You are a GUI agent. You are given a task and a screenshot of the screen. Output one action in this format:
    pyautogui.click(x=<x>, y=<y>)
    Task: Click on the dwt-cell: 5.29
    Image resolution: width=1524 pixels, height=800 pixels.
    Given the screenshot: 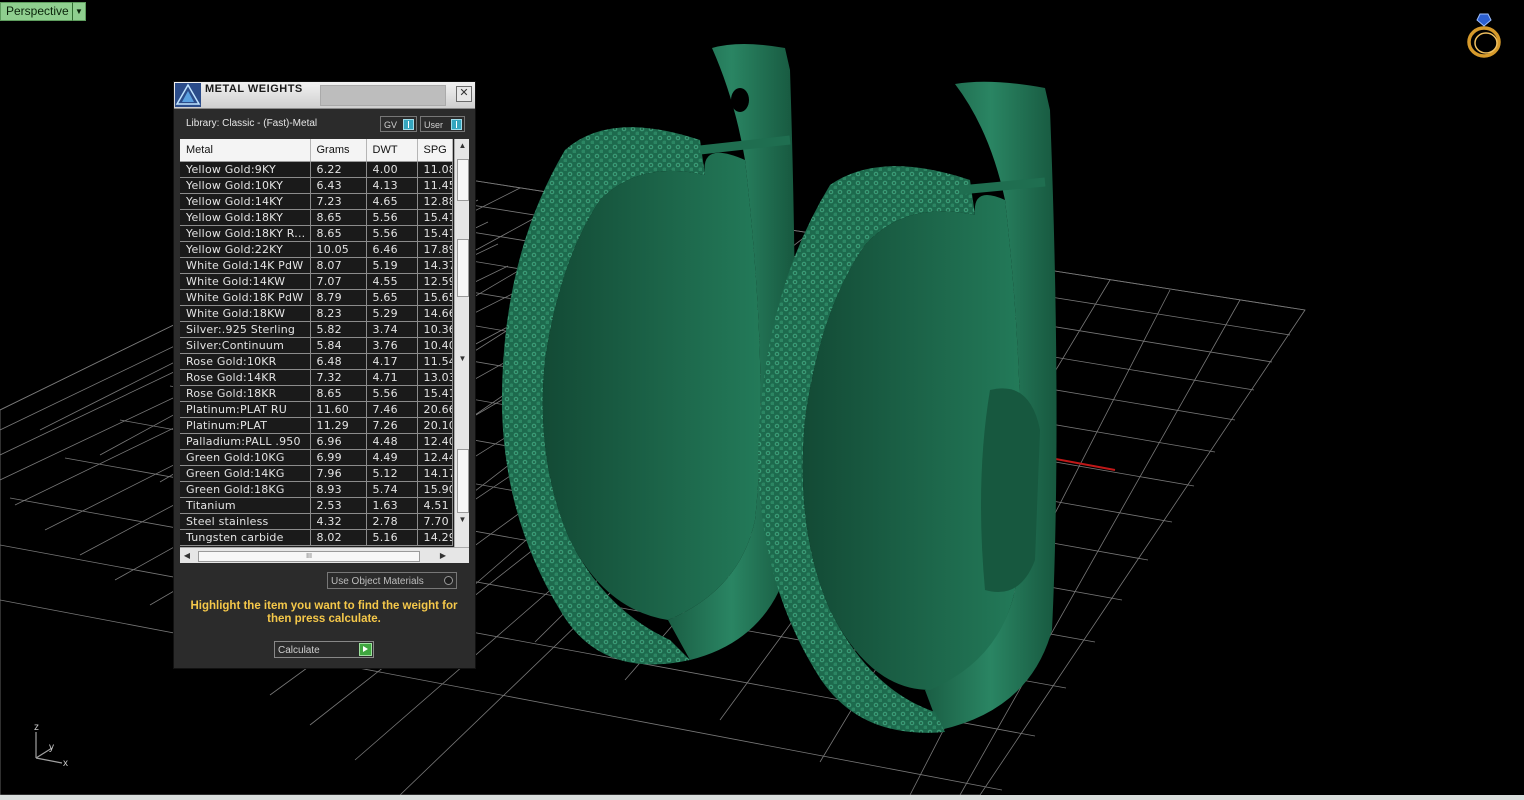 What is the action you would take?
    pyautogui.click(x=392, y=313)
    